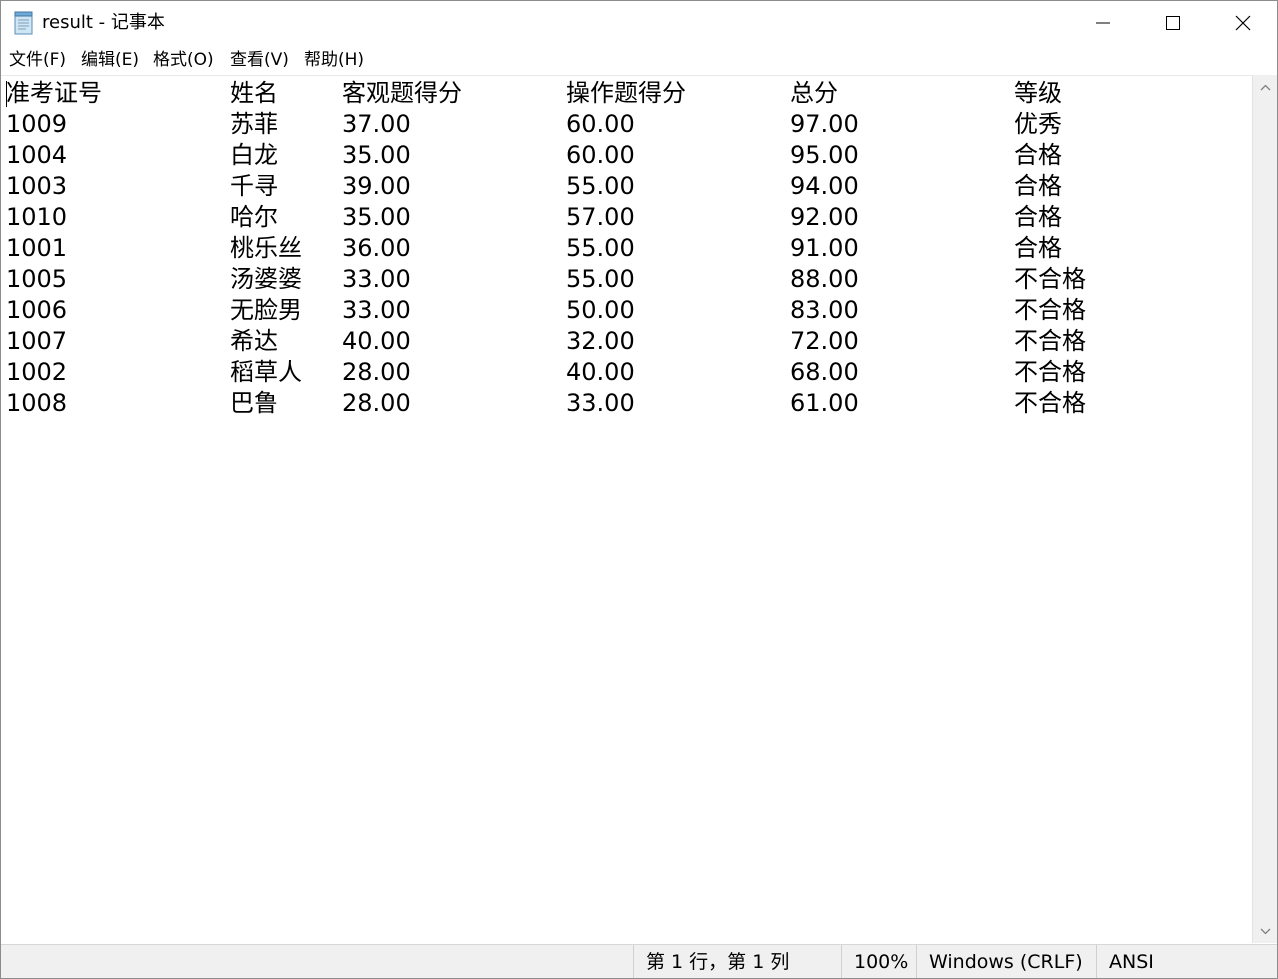  What do you see at coordinates (824, 310) in the screenshot?
I see `cell-total: 83.00` at bounding box center [824, 310].